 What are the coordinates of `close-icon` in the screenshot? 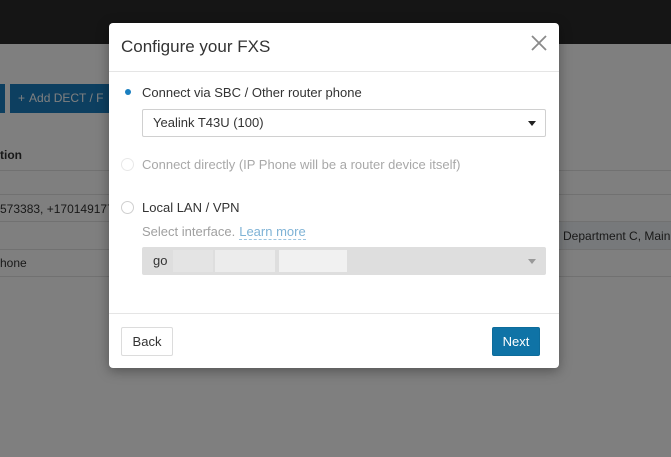 It's located at (539, 43).